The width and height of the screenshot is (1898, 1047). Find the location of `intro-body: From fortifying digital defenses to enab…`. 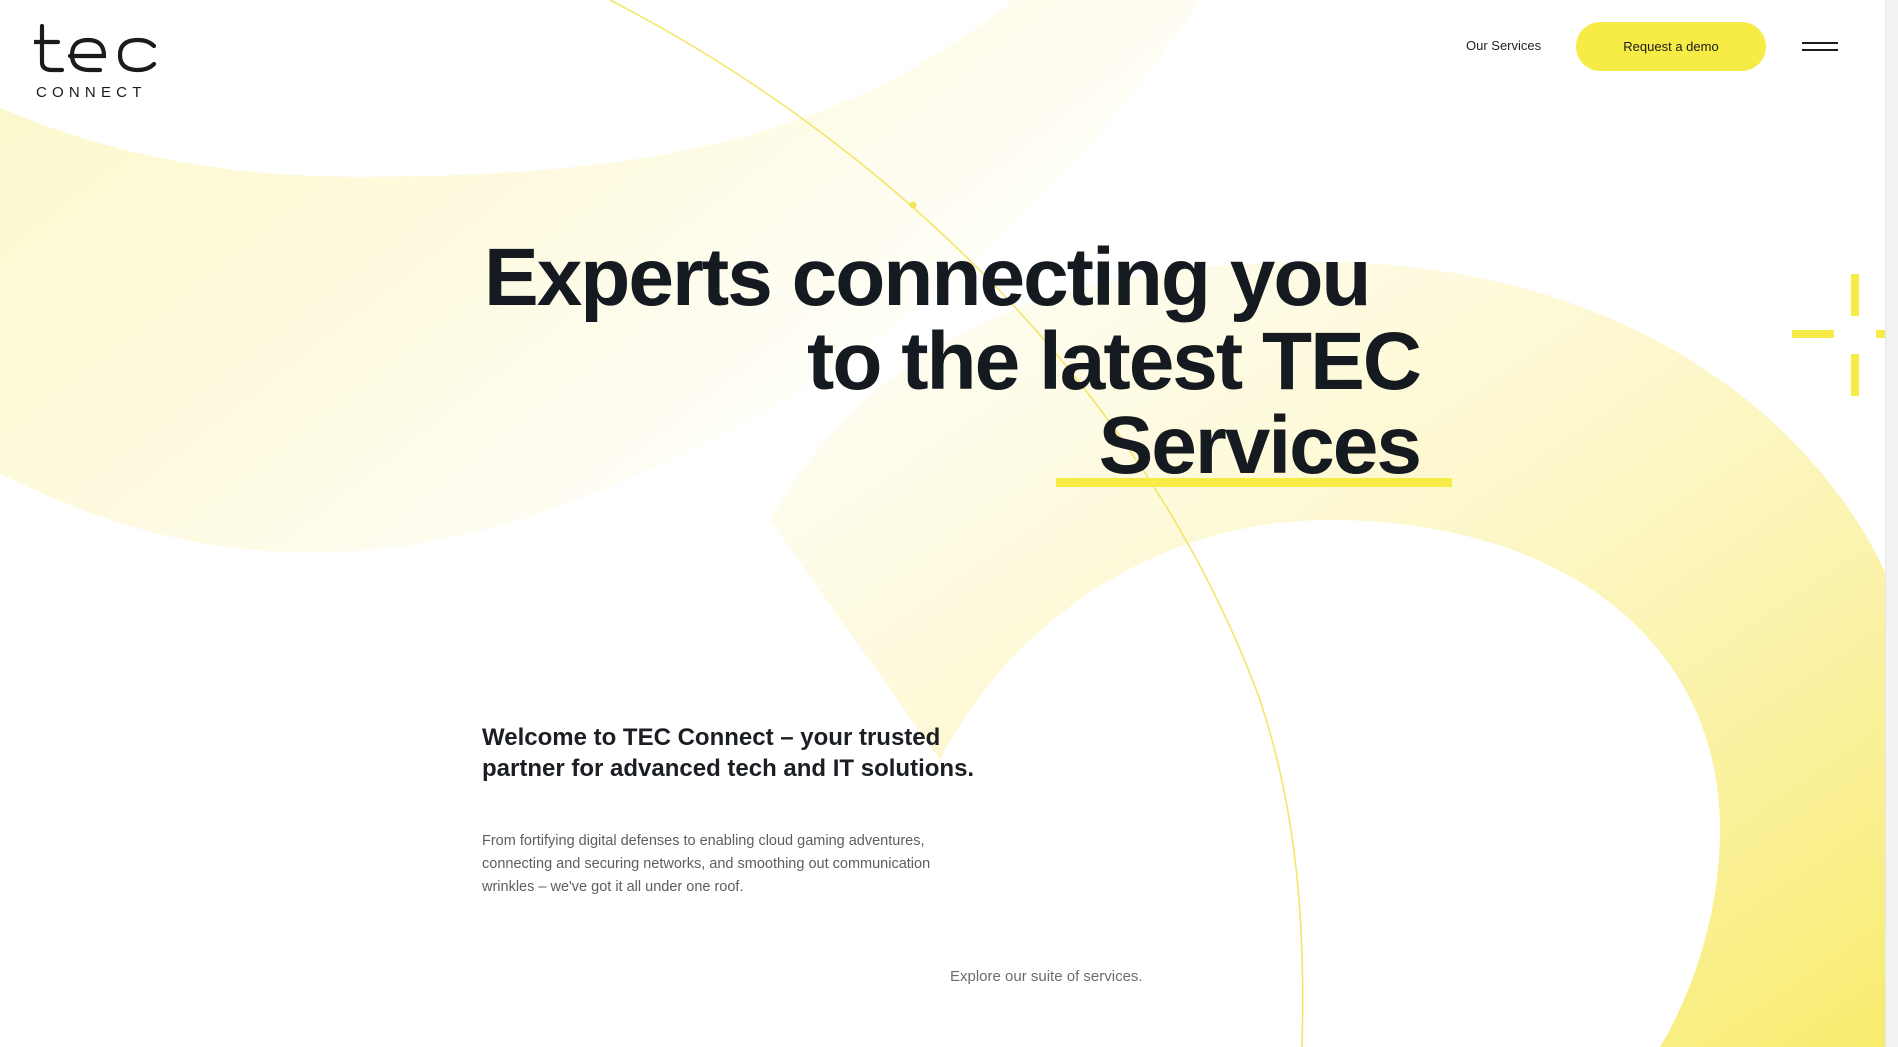

intro-body: From fortifying digital defenses to enab… is located at coordinates (706, 864).